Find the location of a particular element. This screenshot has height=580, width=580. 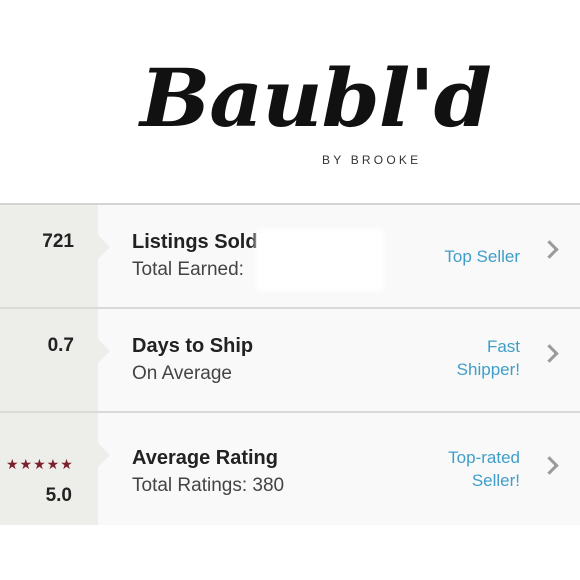

days-to-ship-value: 0.7 is located at coordinates (60, 345).